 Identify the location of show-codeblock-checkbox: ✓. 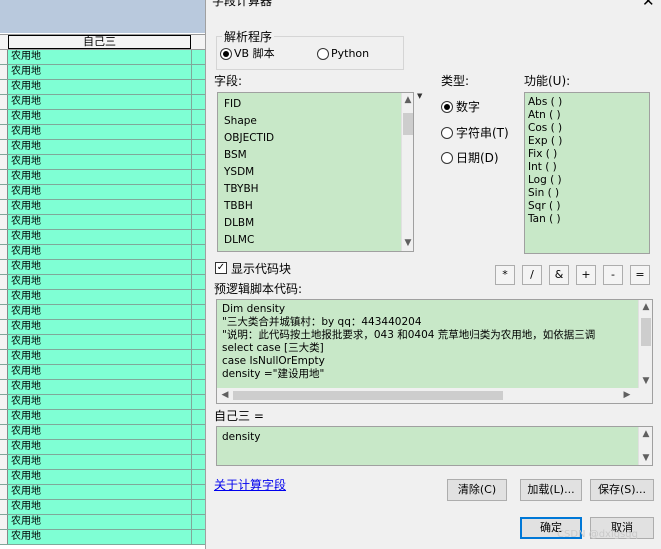
(221, 268).